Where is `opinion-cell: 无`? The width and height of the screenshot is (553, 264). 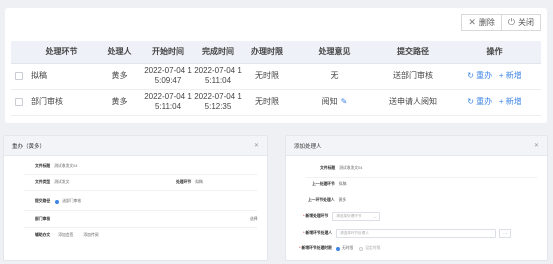
opinion-cell: 无 is located at coordinates (334, 76).